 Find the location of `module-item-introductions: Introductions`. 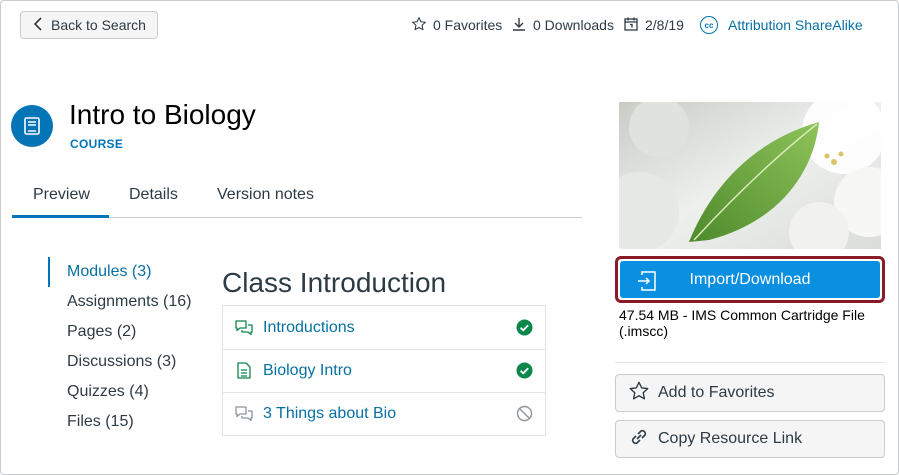

module-item-introductions: Introductions is located at coordinates (384, 328).